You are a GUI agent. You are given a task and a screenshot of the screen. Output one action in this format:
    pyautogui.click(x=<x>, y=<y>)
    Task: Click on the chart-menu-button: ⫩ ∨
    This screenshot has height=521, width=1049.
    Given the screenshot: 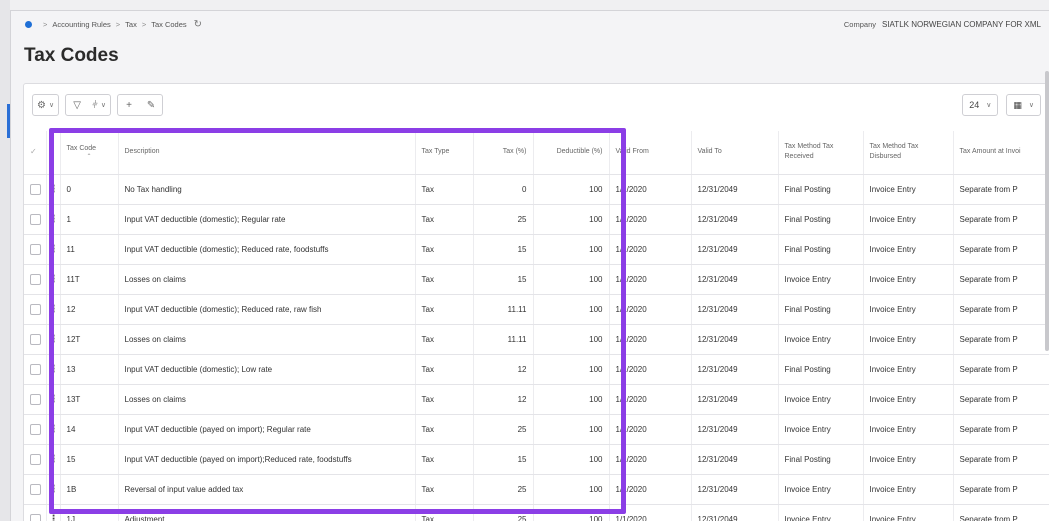 What is the action you would take?
    pyautogui.click(x=99, y=105)
    